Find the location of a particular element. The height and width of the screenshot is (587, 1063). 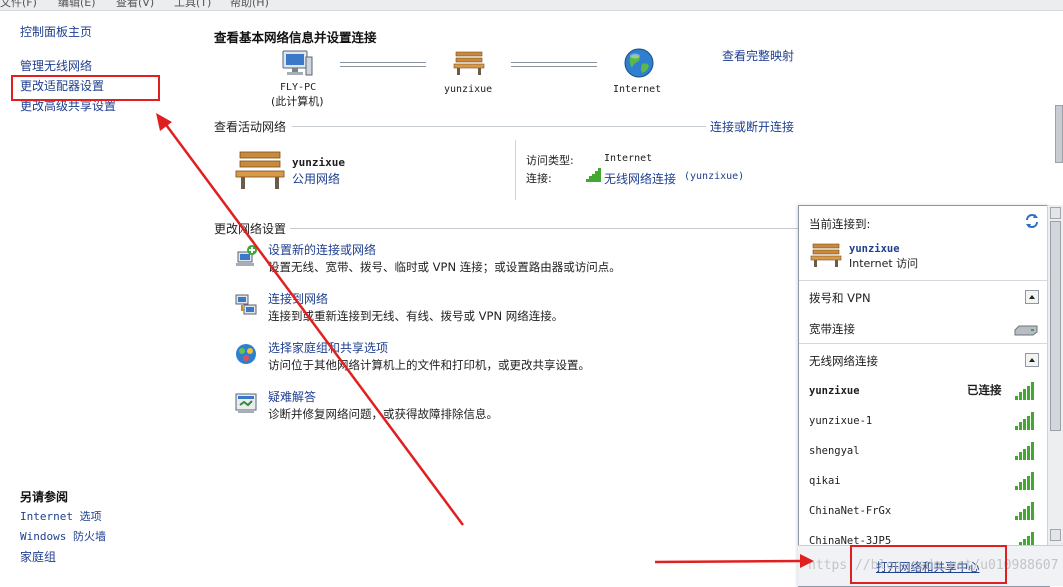

arrow-head-adapter is located at coordinates (164, 122).